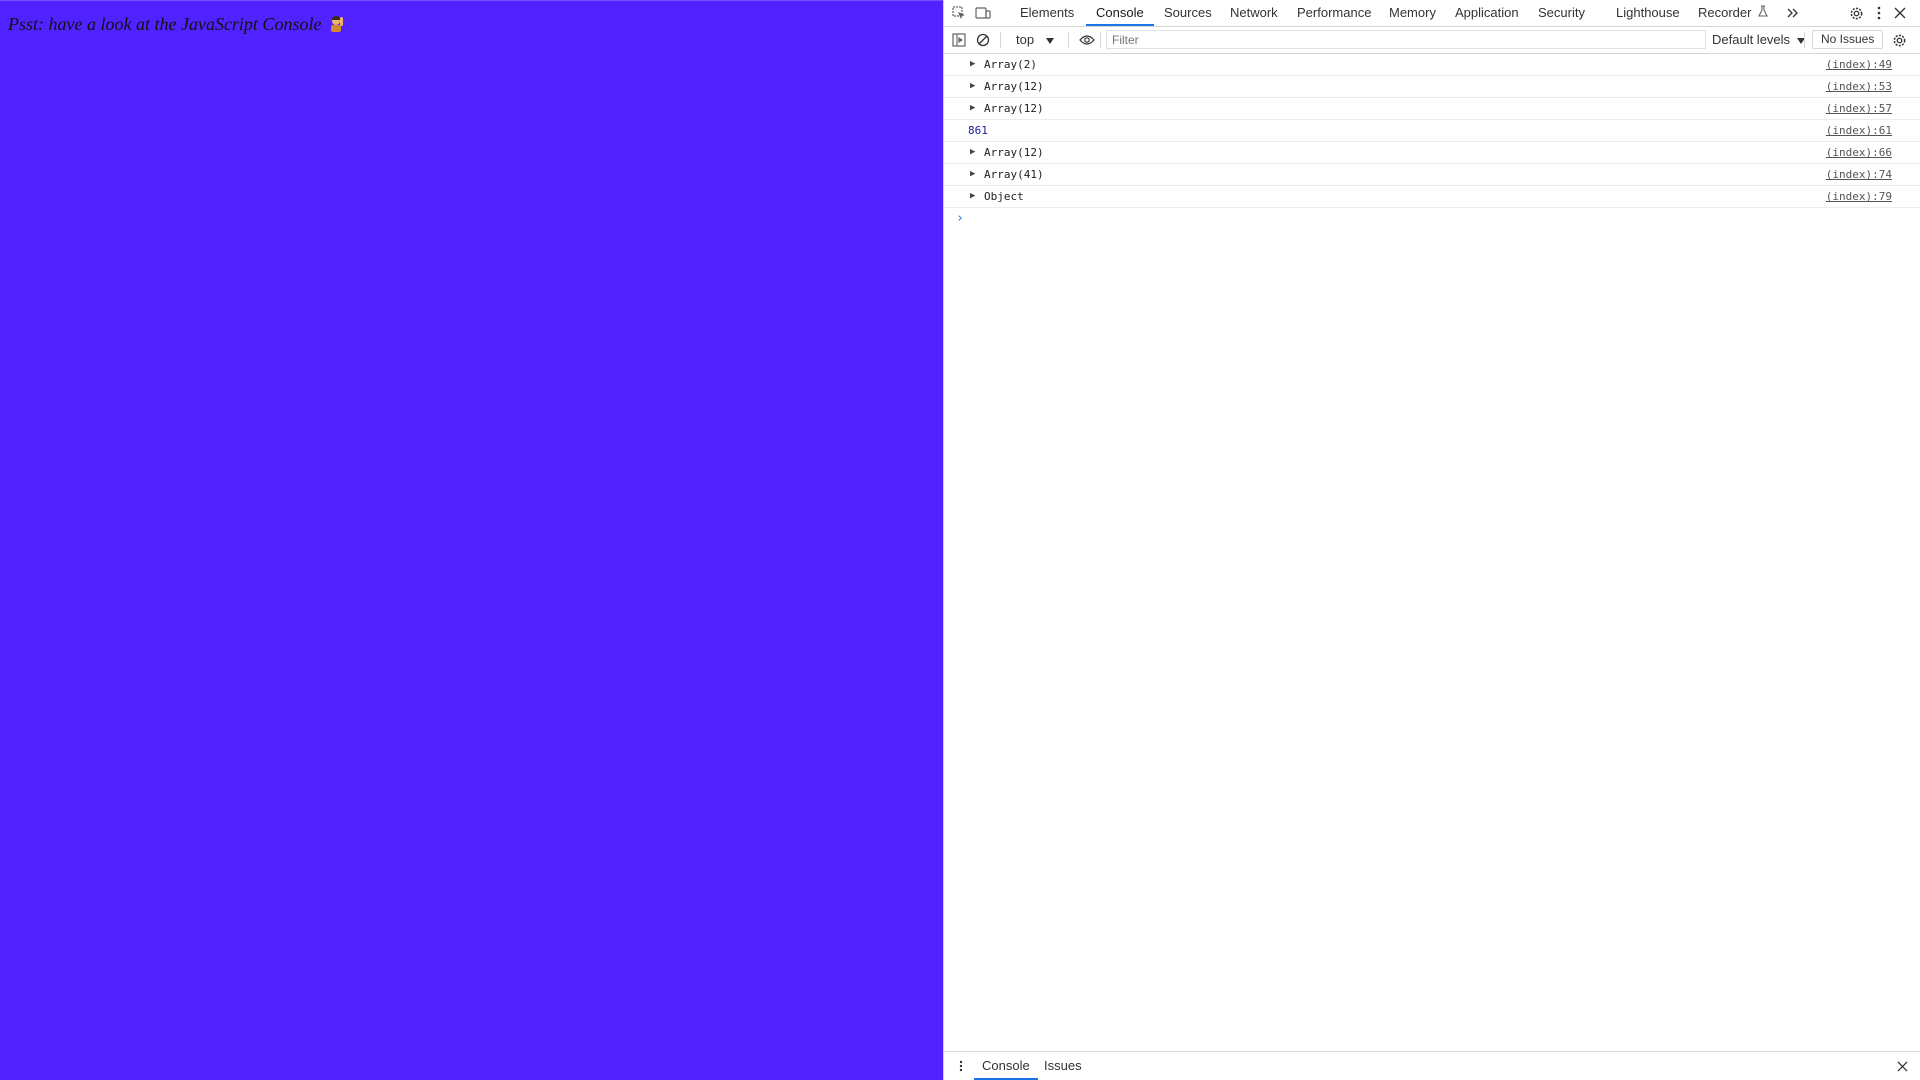  Describe the element at coordinates (1900, 13) in the screenshot. I see `close-devtools-icon` at that location.